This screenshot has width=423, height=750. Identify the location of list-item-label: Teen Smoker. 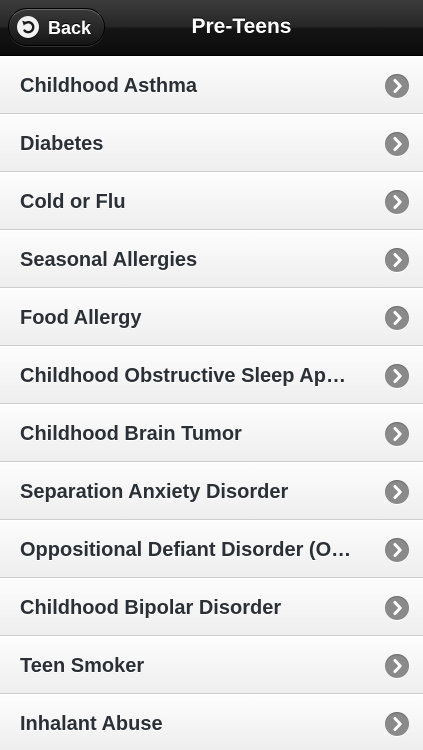
(82, 666).